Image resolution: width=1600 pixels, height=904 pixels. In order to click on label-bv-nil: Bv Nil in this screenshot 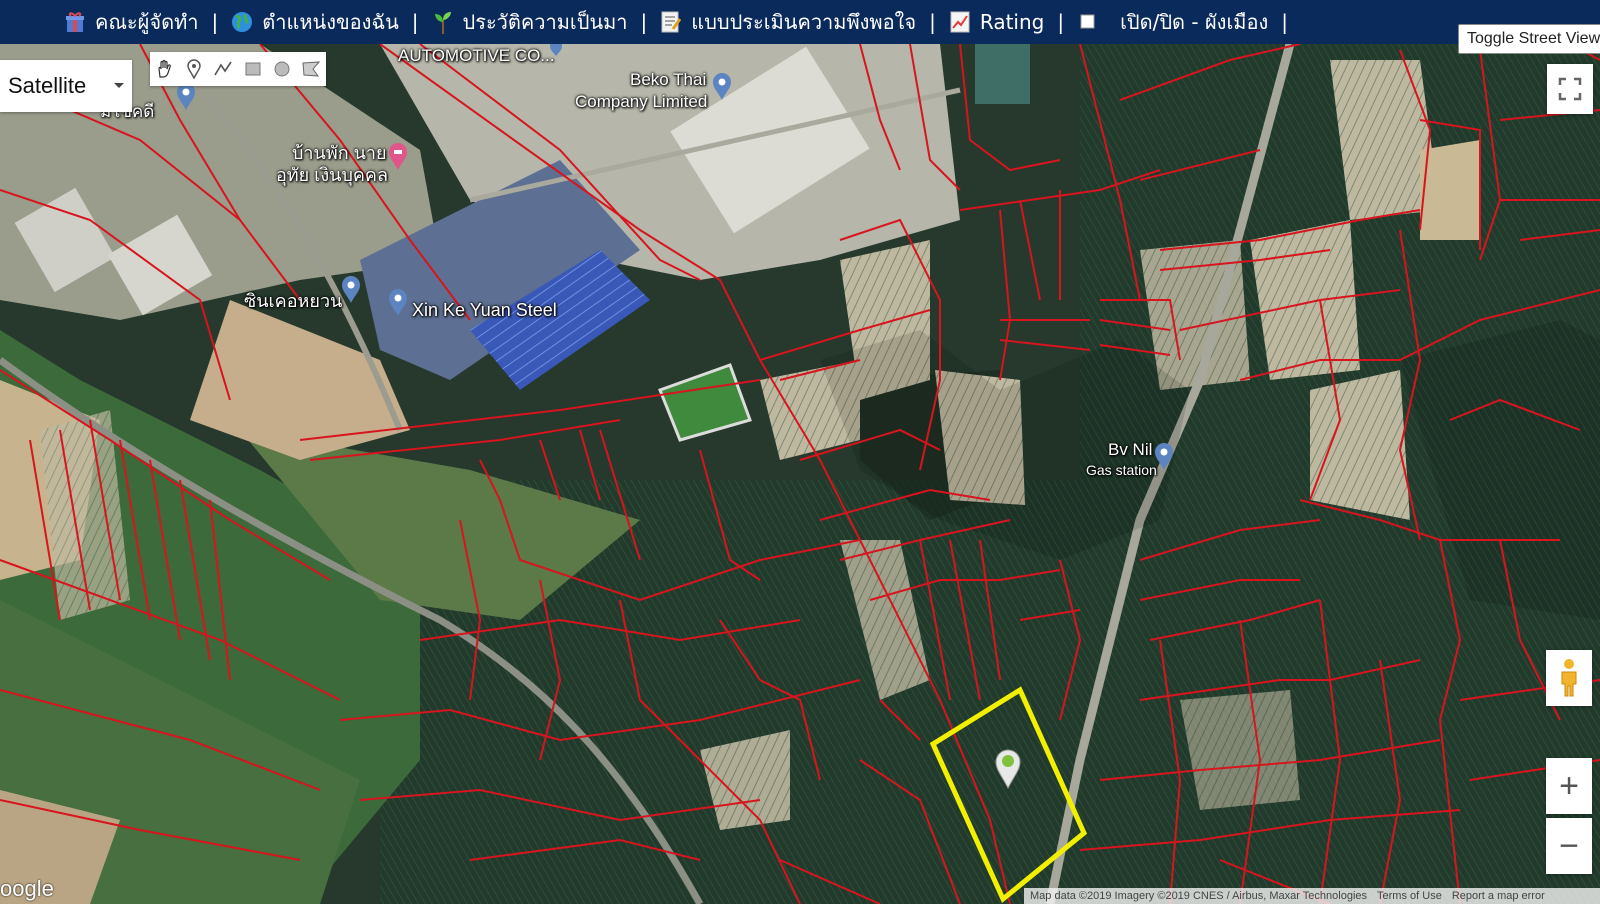, I will do `click(1130, 449)`.